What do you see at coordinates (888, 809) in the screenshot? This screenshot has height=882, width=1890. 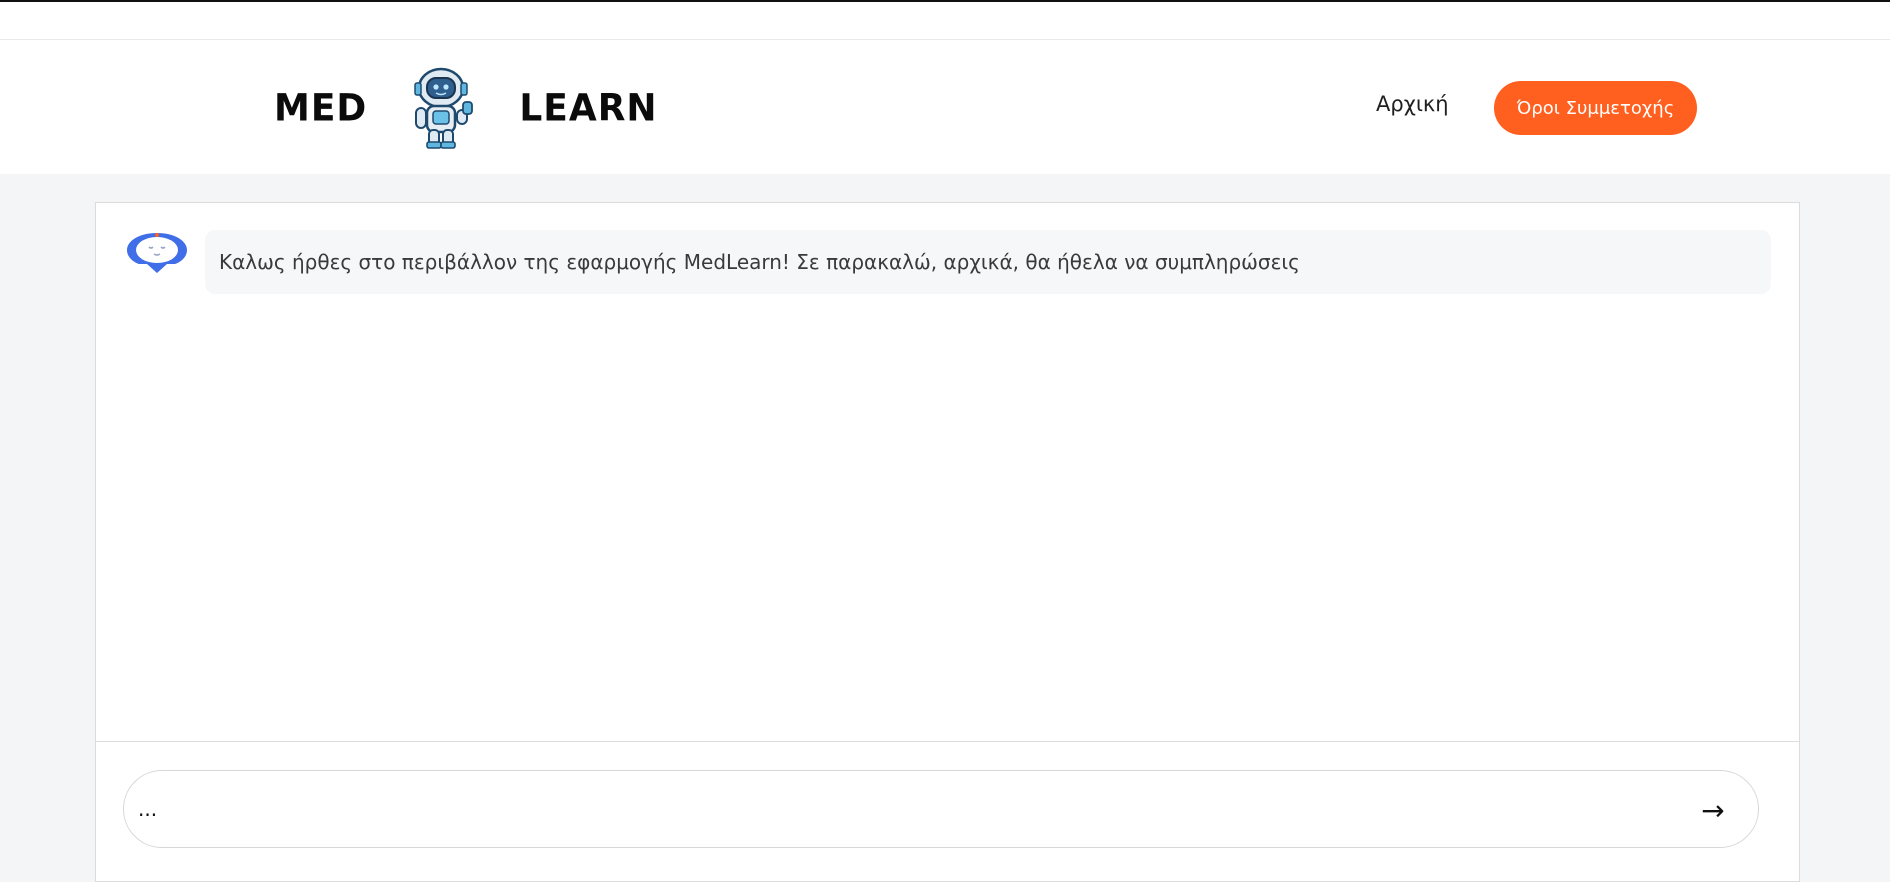 I see `chat-input` at bounding box center [888, 809].